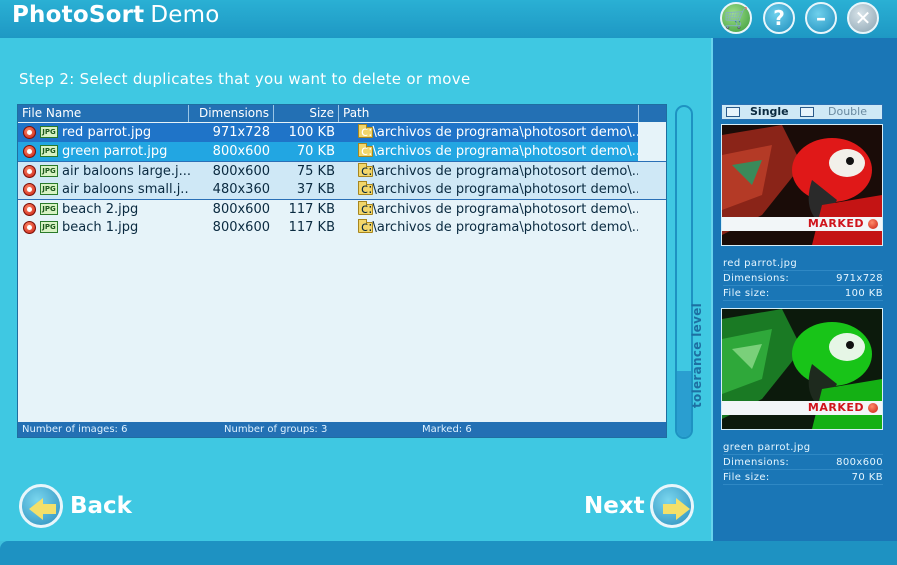  What do you see at coordinates (75, 429) in the screenshot?
I see `status-image-count: Number of images: 6` at bounding box center [75, 429].